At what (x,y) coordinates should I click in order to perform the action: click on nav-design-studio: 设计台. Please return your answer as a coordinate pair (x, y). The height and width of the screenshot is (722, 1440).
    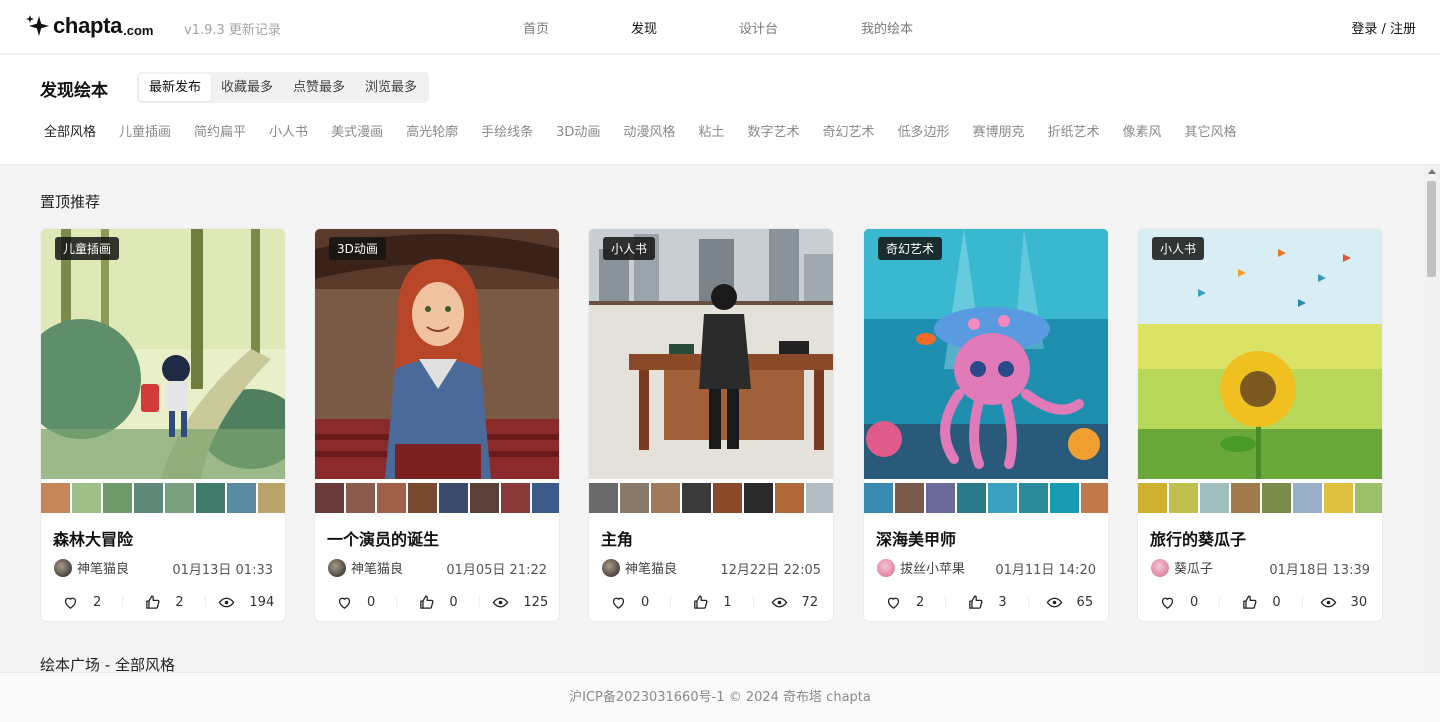
    Looking at the image, I should click on (758, 27).